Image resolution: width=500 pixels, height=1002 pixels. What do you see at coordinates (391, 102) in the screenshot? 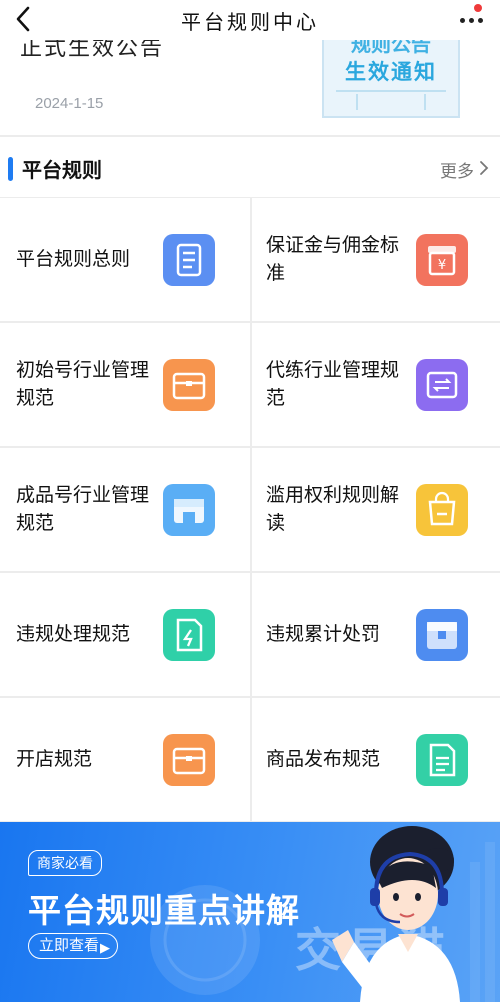
I see `envelope-icon` at bounding box center [391, 102].